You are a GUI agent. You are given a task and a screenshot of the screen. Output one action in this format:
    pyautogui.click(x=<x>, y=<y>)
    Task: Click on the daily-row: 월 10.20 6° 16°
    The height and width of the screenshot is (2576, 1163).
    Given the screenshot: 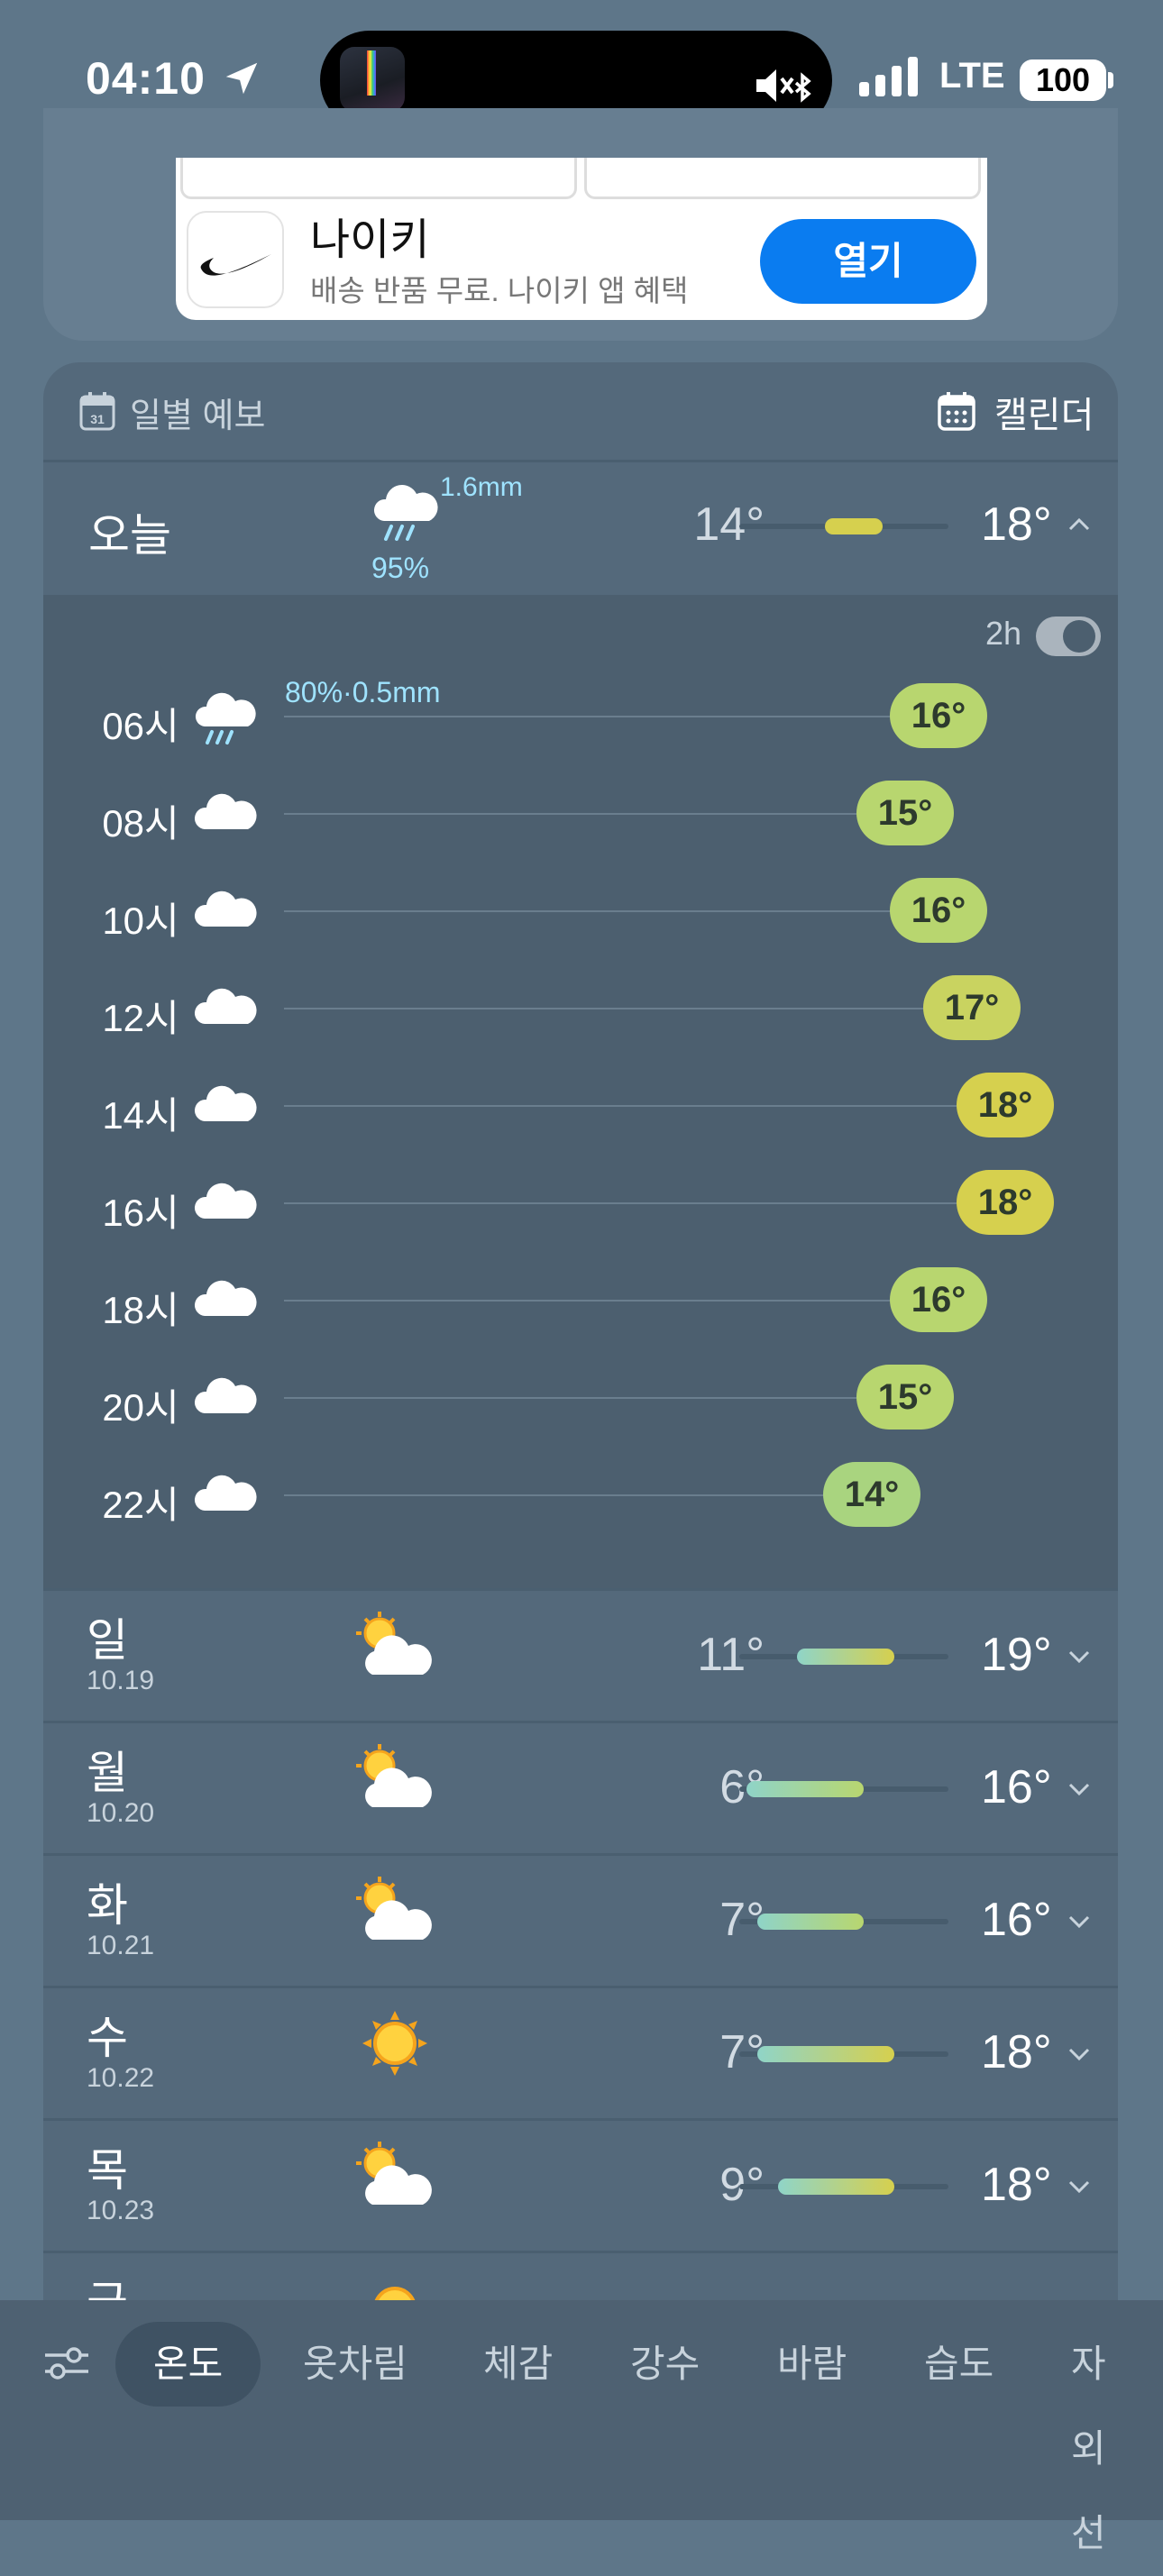 What is the action you would take?
    pyautogui.click(x=580, y=1787)
    